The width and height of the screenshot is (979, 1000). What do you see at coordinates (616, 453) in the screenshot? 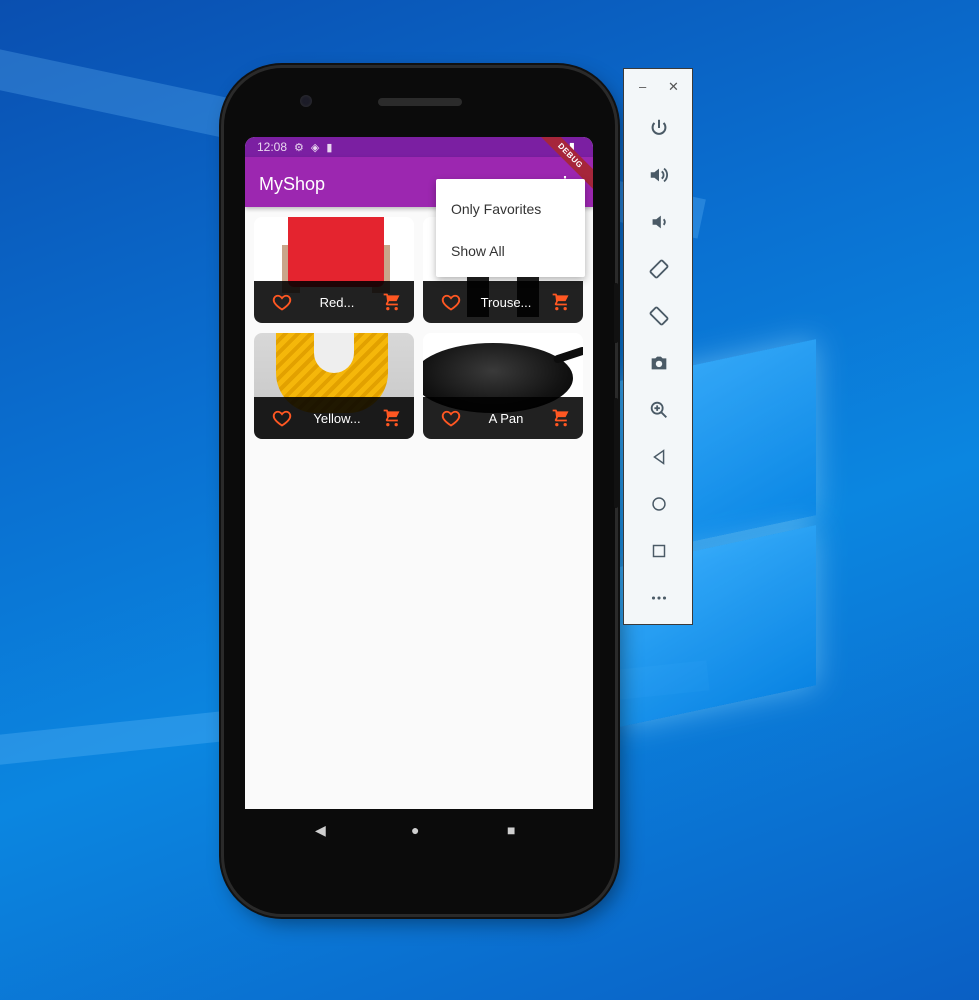
I see `volume-side-button` at bounding box center [616, 453].